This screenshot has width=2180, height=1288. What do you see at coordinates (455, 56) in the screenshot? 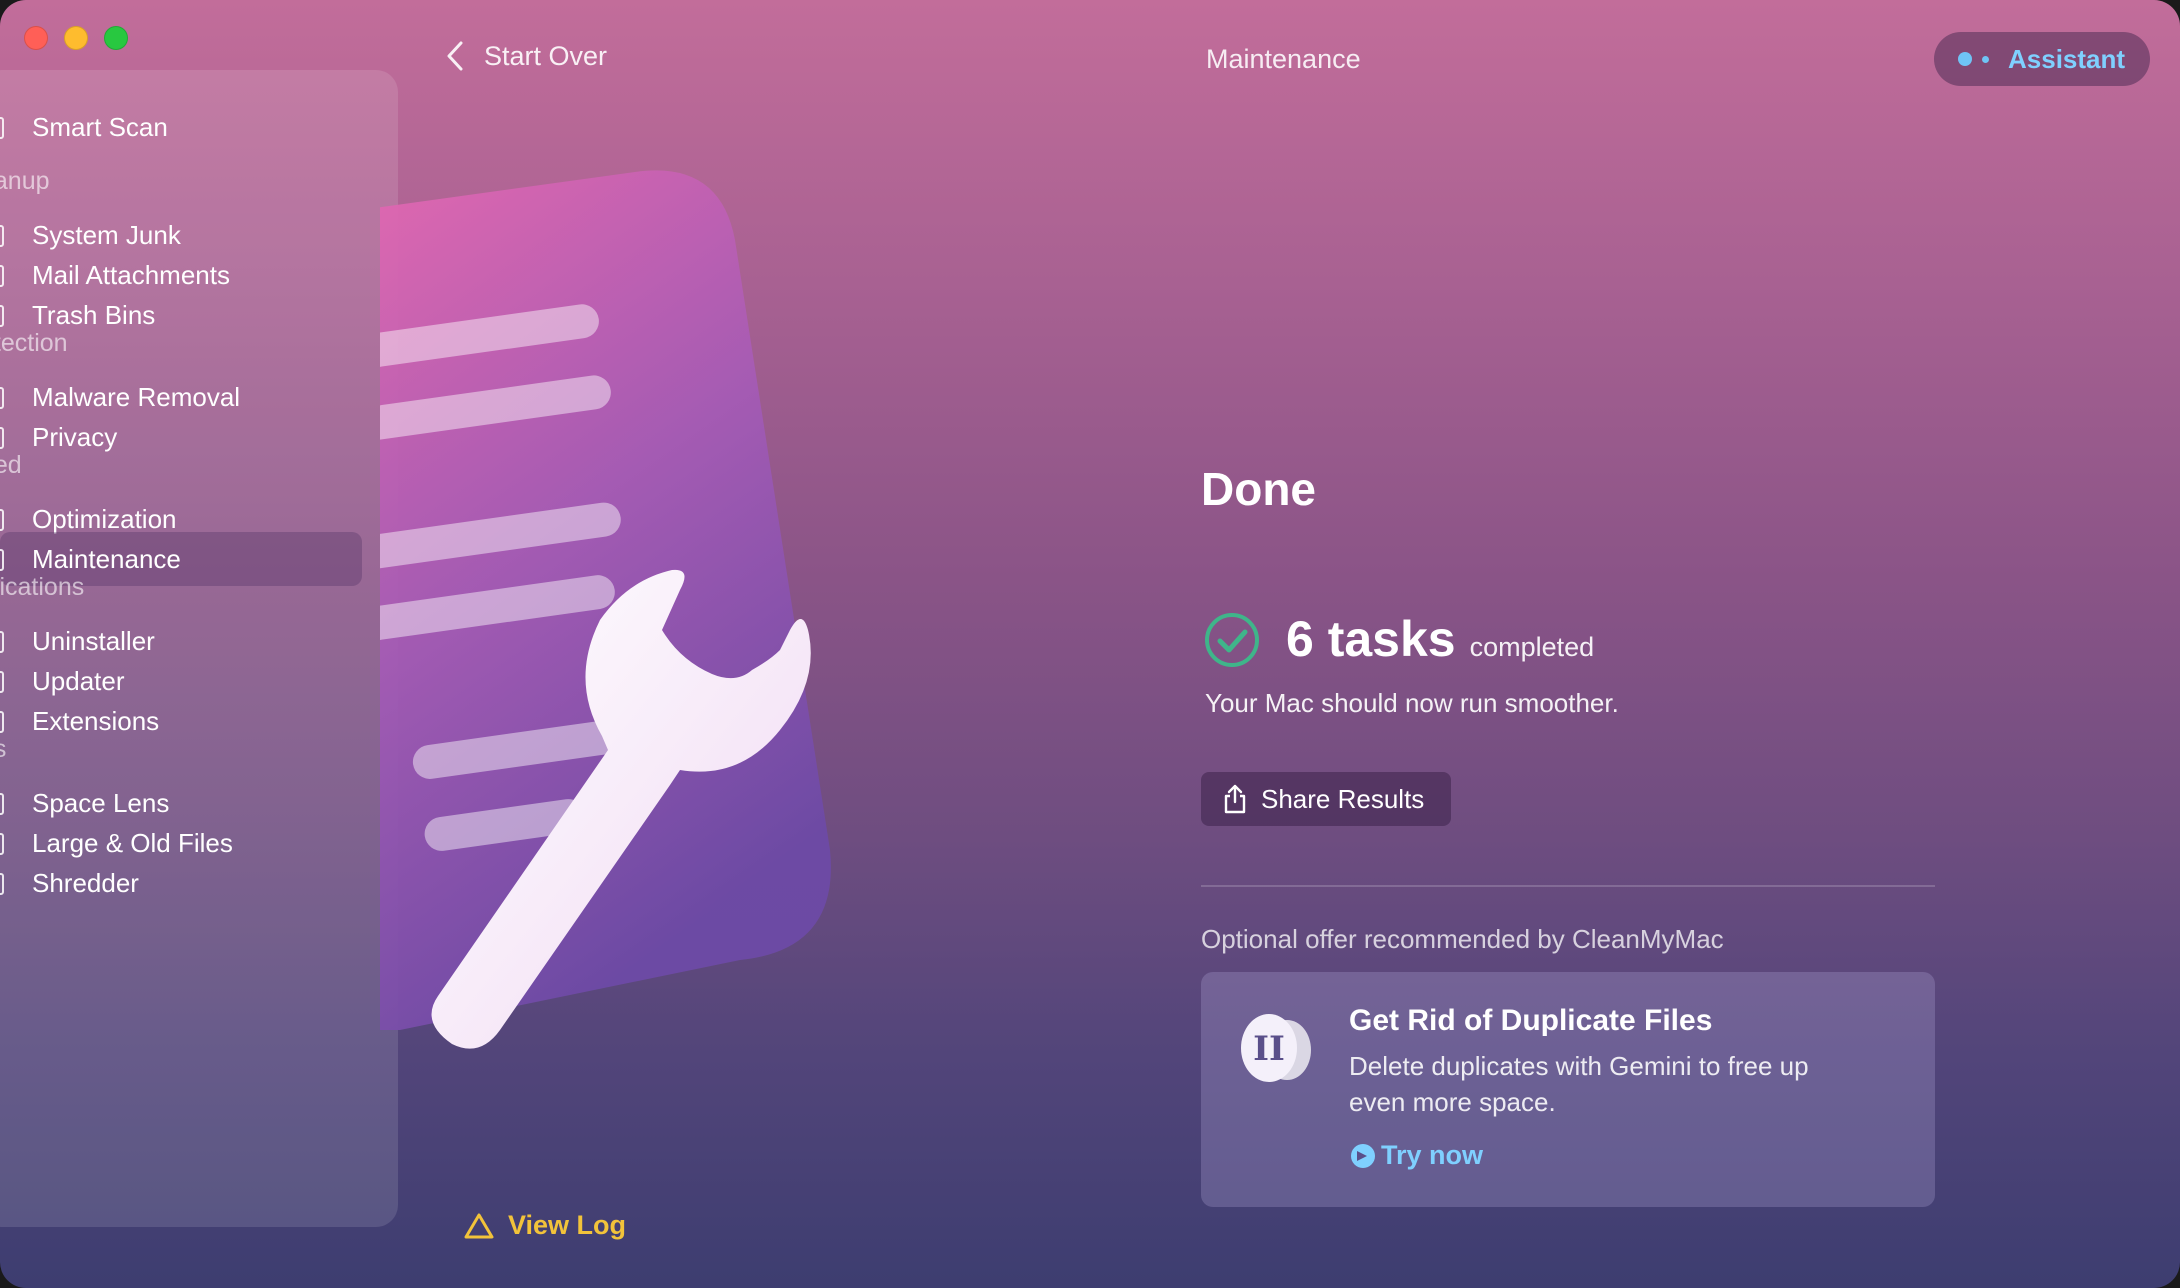
I see `chevron-left-icon` at bounding box center [455, 56].